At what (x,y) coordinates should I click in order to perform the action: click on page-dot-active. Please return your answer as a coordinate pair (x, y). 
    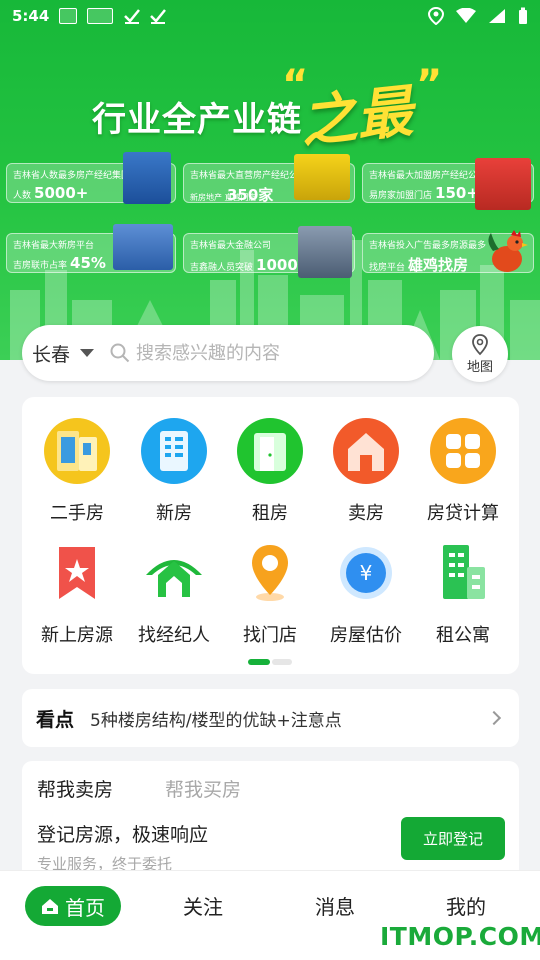
    Looking at the image, I should click on (259, 662).